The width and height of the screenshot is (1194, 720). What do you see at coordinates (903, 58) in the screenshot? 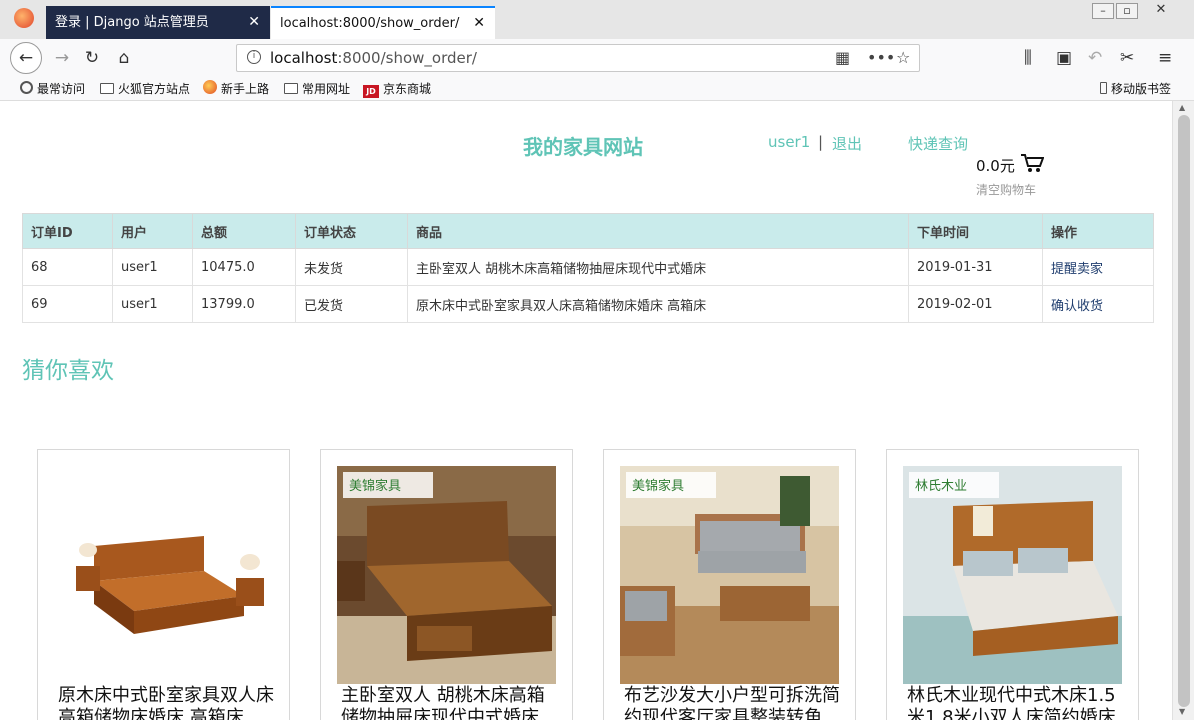
I see `bookmark-star-icon: ☆` at bounding box center [903, 58].